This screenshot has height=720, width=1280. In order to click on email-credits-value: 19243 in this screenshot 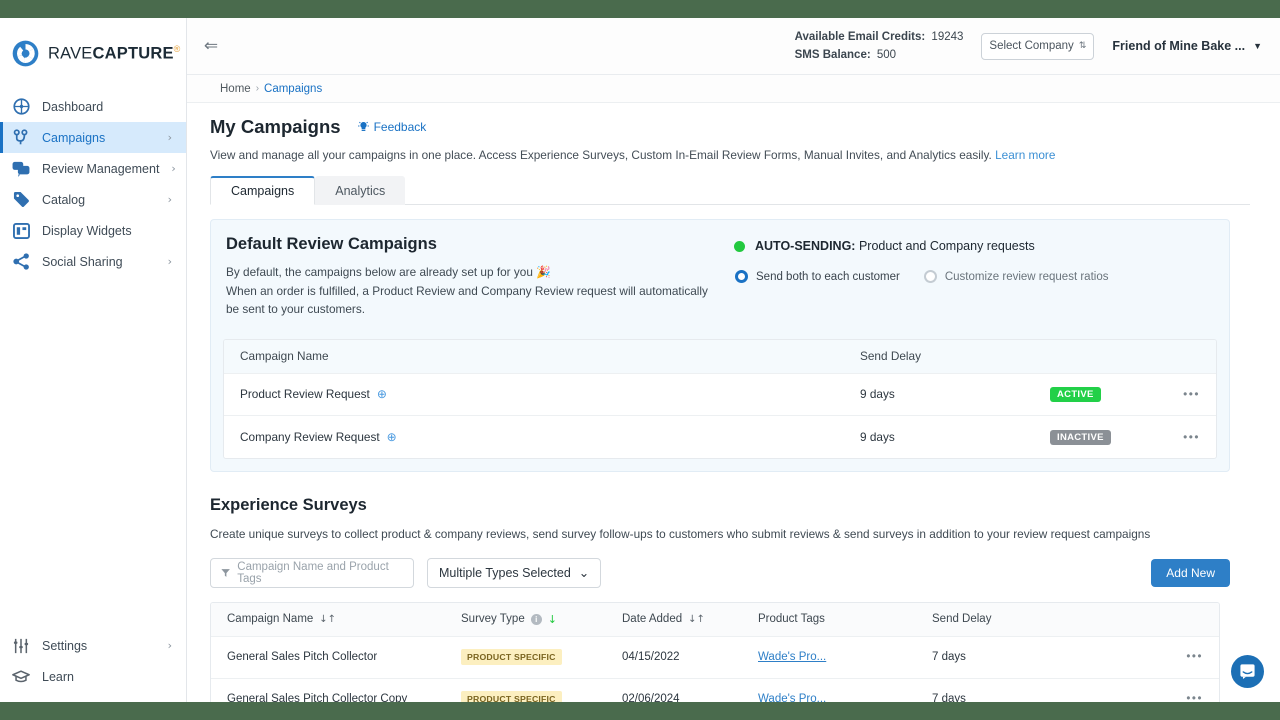, I will do `click(947, 37)`.